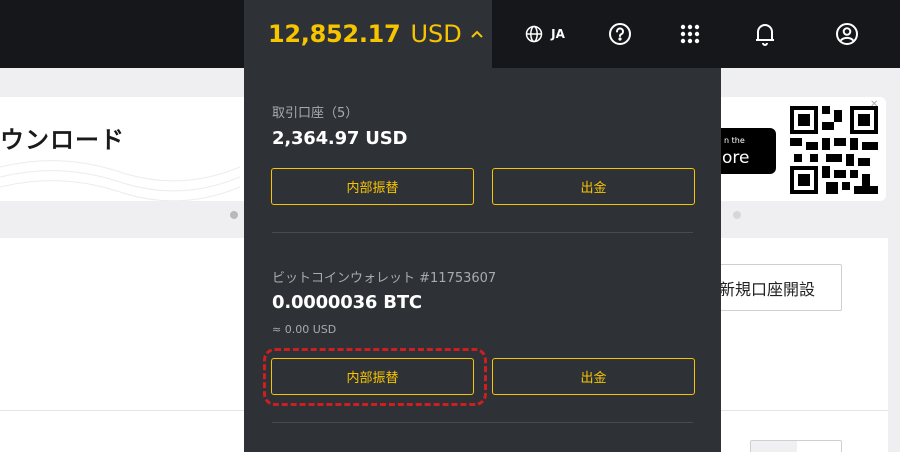 This screenshot has height=452, width=900. I want to click on bell-icon, so click(765, 34).